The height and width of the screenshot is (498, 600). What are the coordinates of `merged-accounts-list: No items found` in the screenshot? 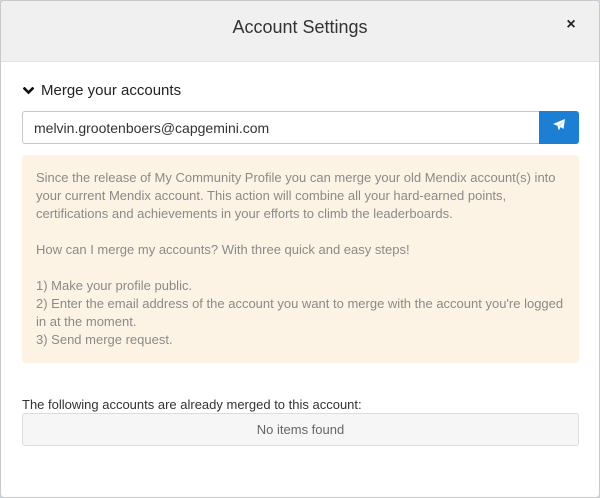 It's located at (300, 429).